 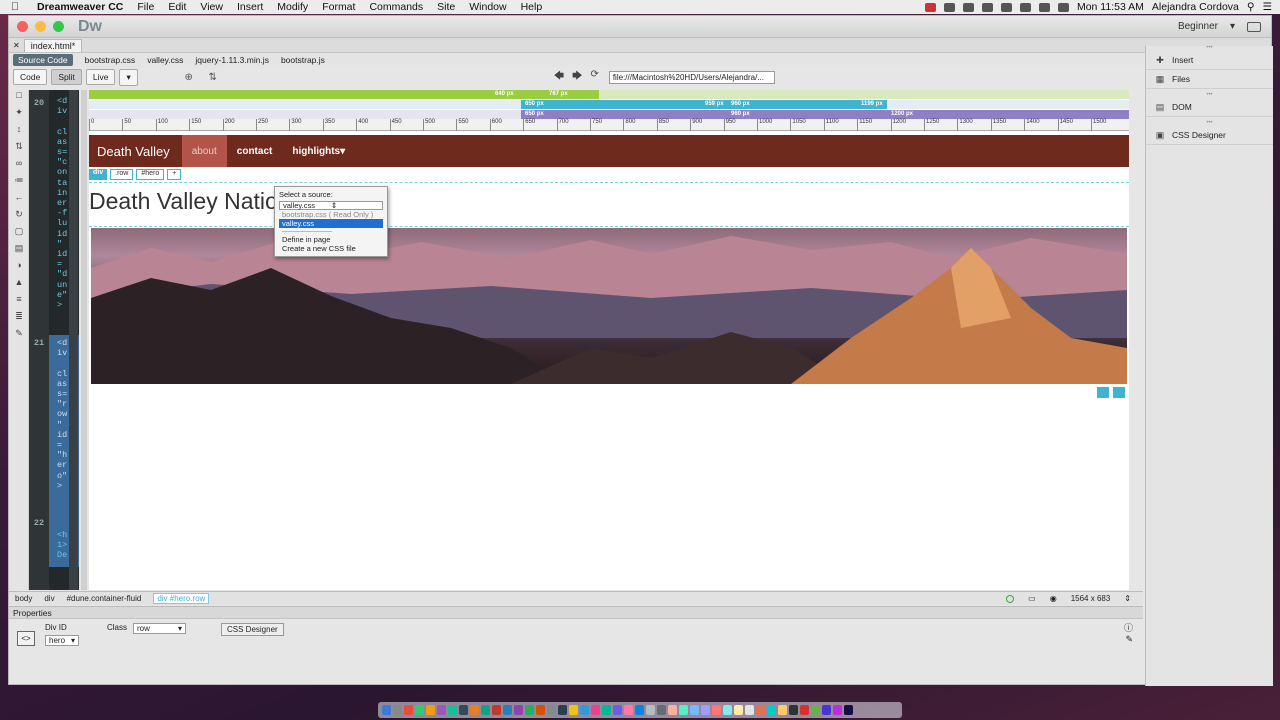 What do you see at coordinates (26, 638) in the screenshot?
I see `html-code-icon: <>` at bounding box center [26, 638].